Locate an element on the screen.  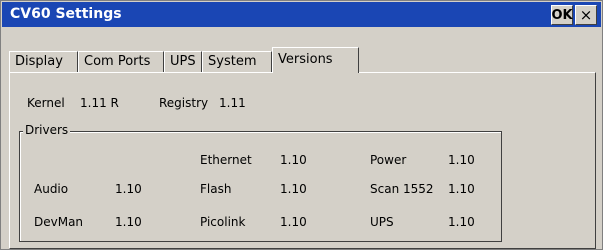
close-icon: × is located at coordinates (586, 15).